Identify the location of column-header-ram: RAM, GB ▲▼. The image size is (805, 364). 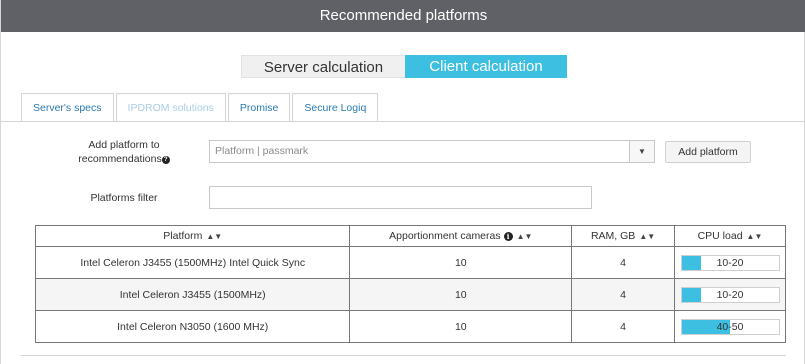
(623, 236).